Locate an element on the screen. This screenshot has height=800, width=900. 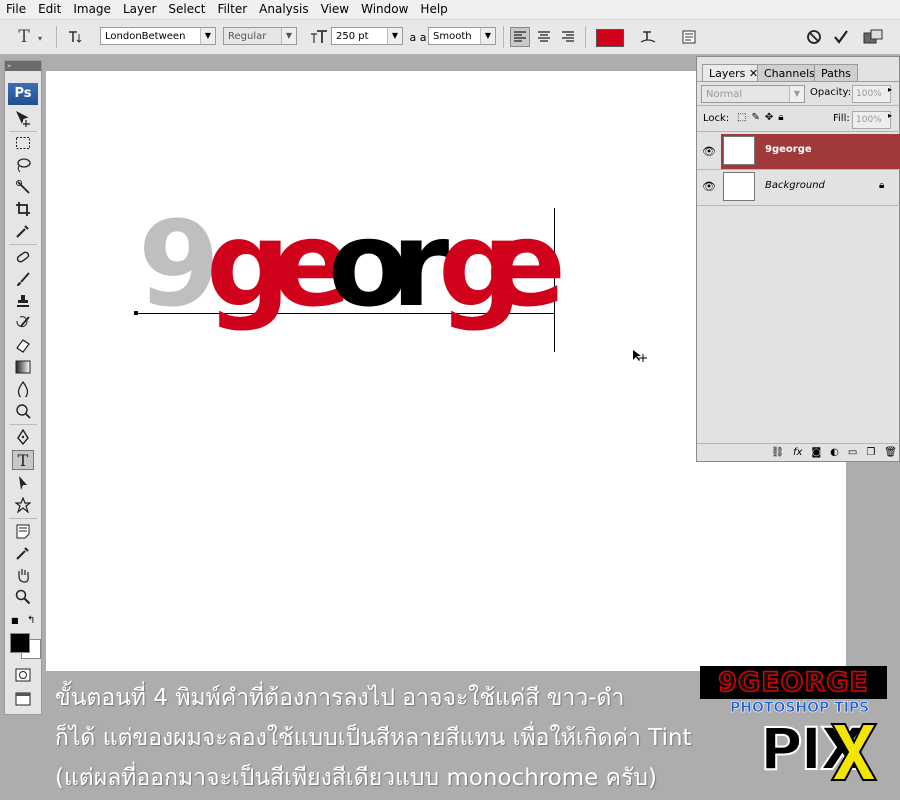
menu-edit: Edit is located at coordinates (49, 9).